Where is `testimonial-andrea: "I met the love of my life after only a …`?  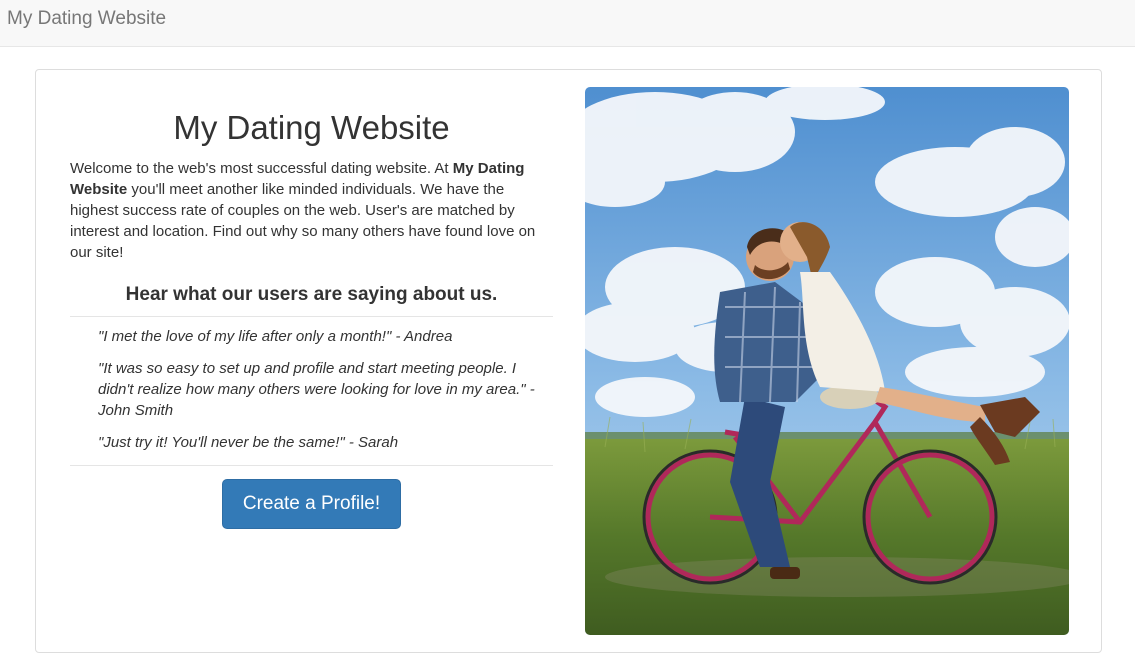
testimonial-andrea: "I met the love of my life after only a … is located at coordinates (275, 336).